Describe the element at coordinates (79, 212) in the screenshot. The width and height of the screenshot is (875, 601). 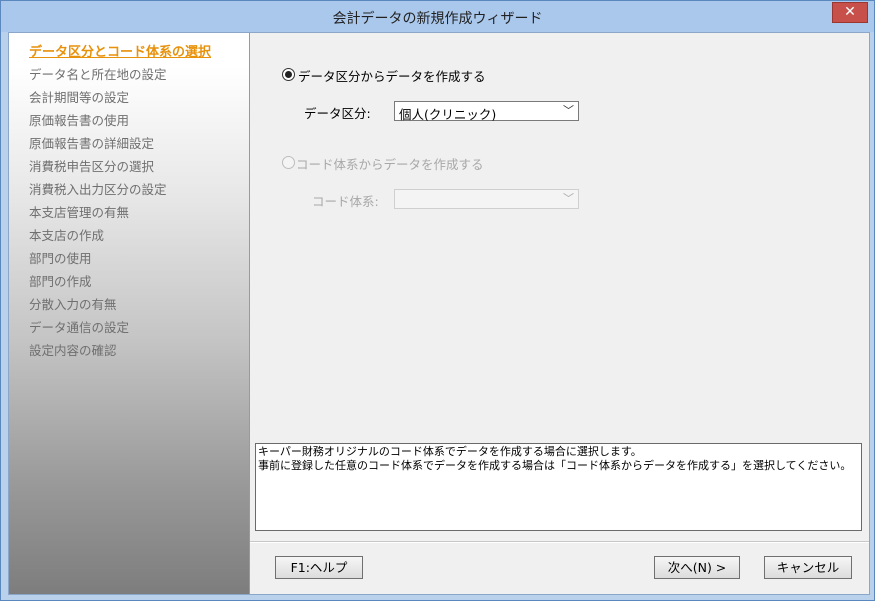
I see `step-item: 本支店管理の有無` at that location.